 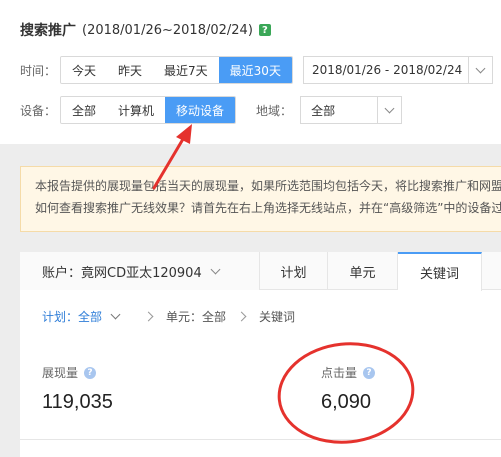 I want to click on tab-keyword: 关键词, so click(x=440, y=271).